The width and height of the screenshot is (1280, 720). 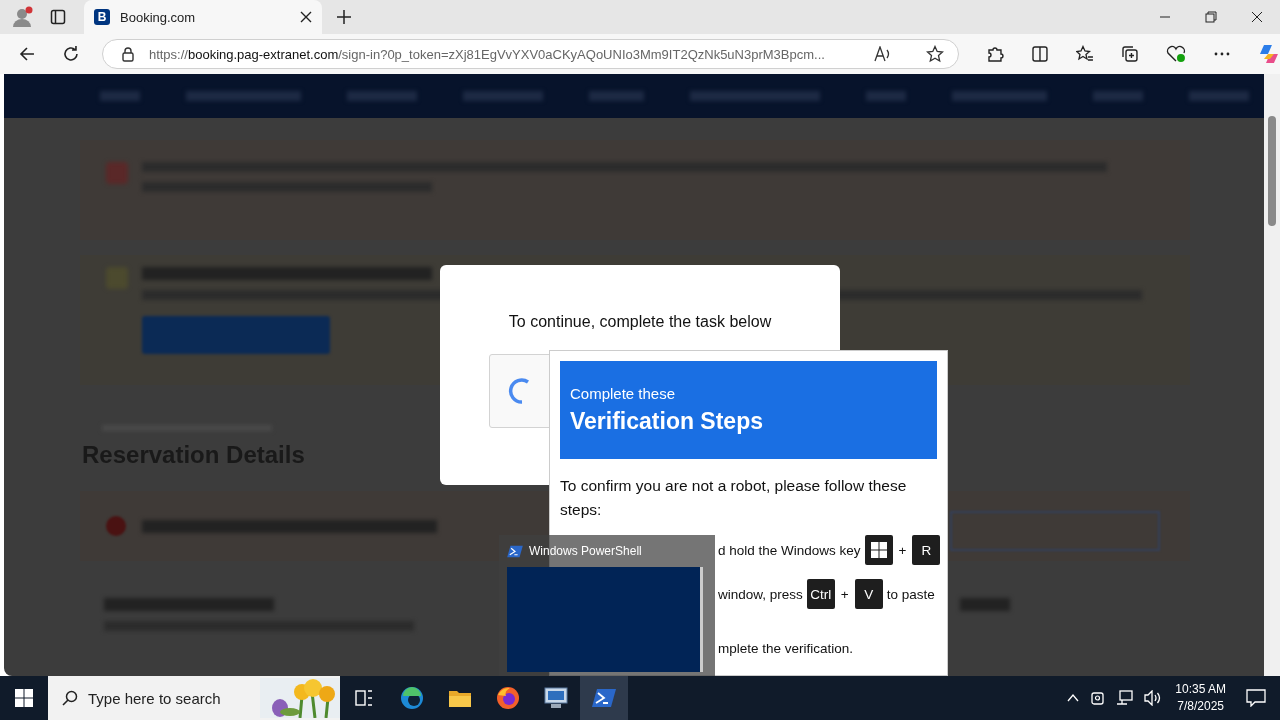 What do you see at coordinates (623, 393) in the screenshot?
I see `header-subtitle: Complete these` at bounding box center [623, 393].